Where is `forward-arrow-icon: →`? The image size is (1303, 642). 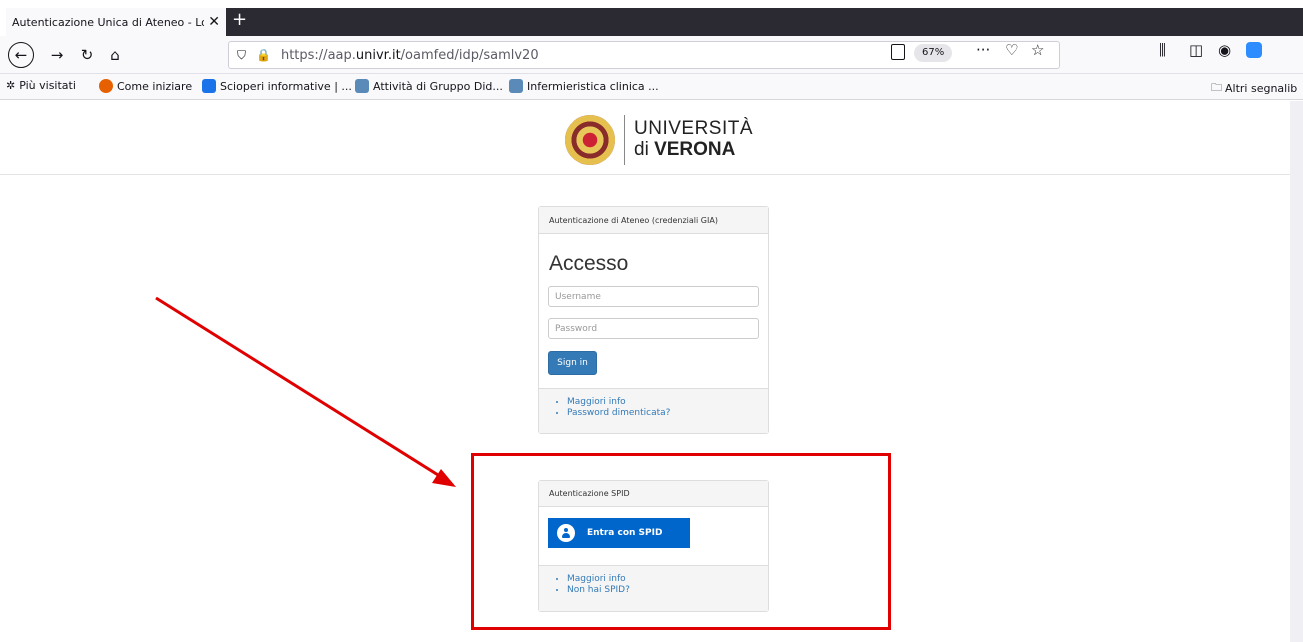
forward-arrow-icon: → is located at coordinates (57, 55).